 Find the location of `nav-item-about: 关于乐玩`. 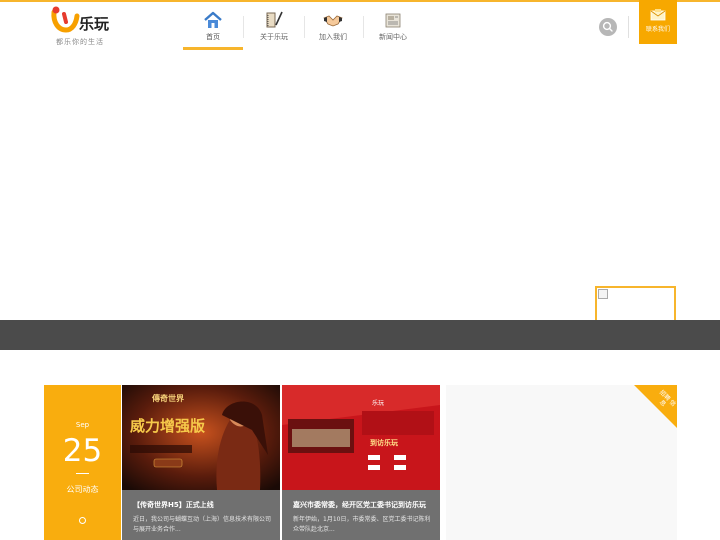

nav-item-about: 关于乐玩 is located at coordinates (274, 26).